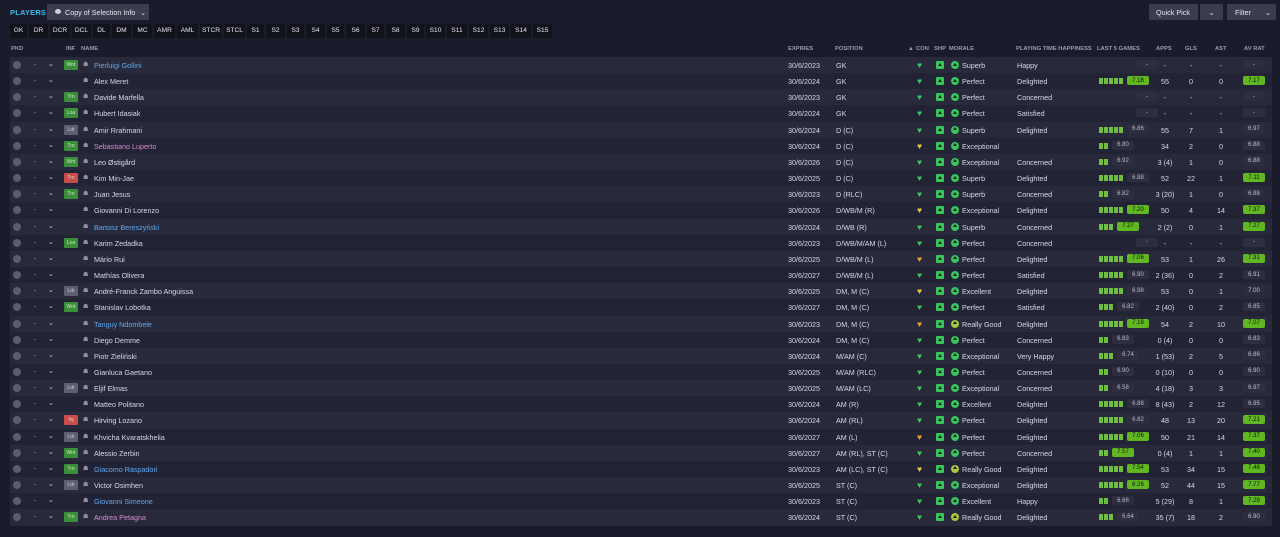 This screenshot has width=1280, height=537. What do you see at coordinates (70, 49) in the screenshot?
I see `col-inf: INF` at bounding box center [70, 49].